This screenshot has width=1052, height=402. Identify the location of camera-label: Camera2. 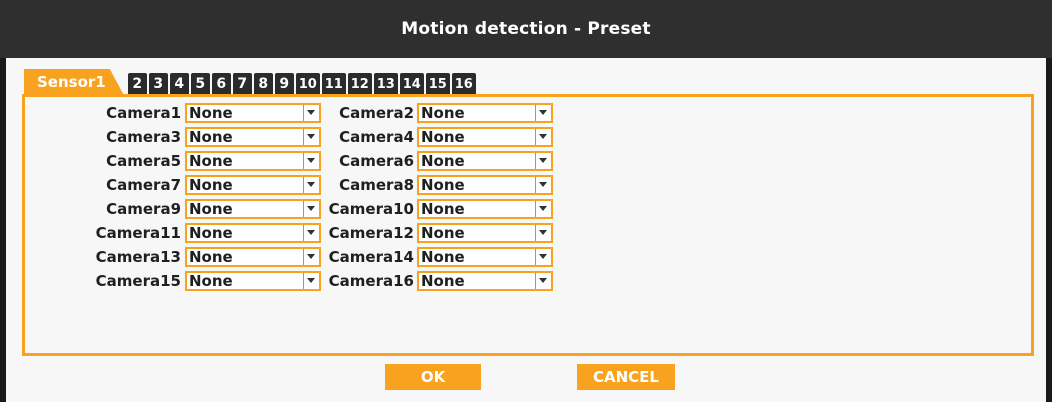
(376, 112).